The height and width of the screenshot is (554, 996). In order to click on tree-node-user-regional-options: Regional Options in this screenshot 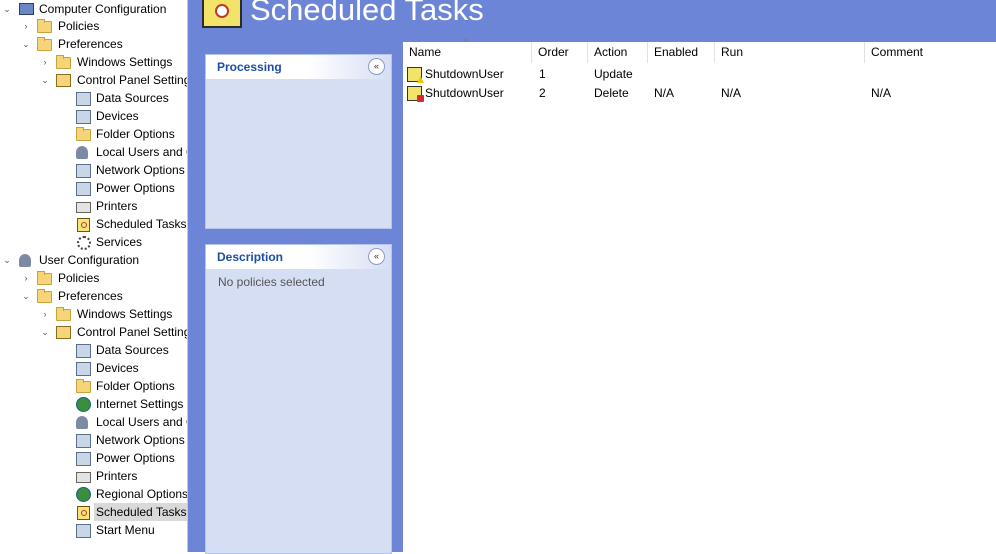, I will do `click(93, 494)`.